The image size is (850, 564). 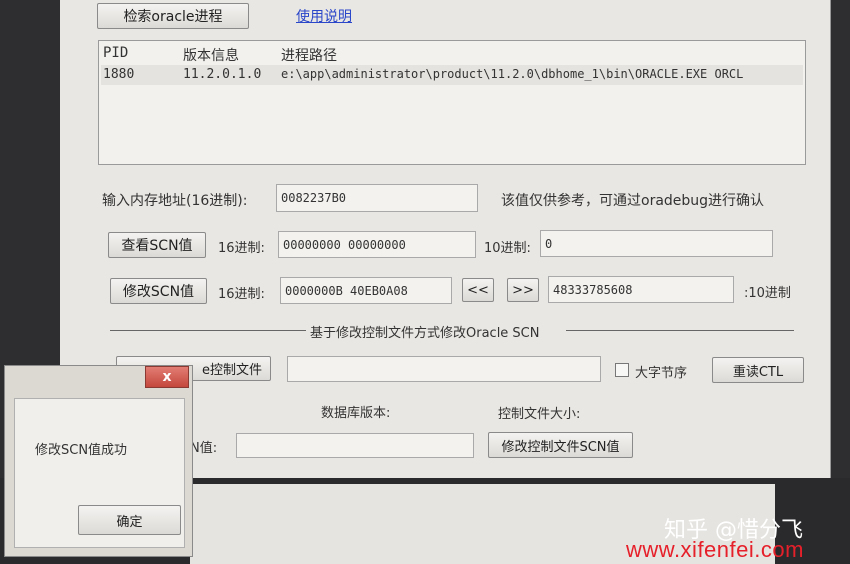 What do you see at coordinates (241, 248) in the screenshot?
I see `view-hex-label: 16进制:` at bounding box center [241, 248].